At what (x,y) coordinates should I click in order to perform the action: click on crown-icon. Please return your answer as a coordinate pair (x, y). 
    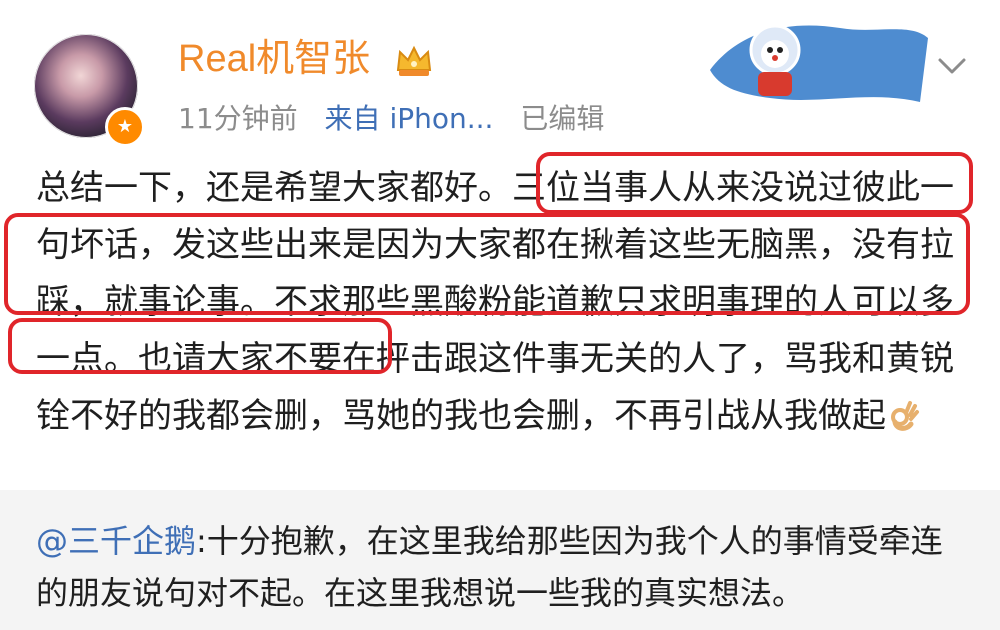
    Looking at the image, I should click on (414, 60).